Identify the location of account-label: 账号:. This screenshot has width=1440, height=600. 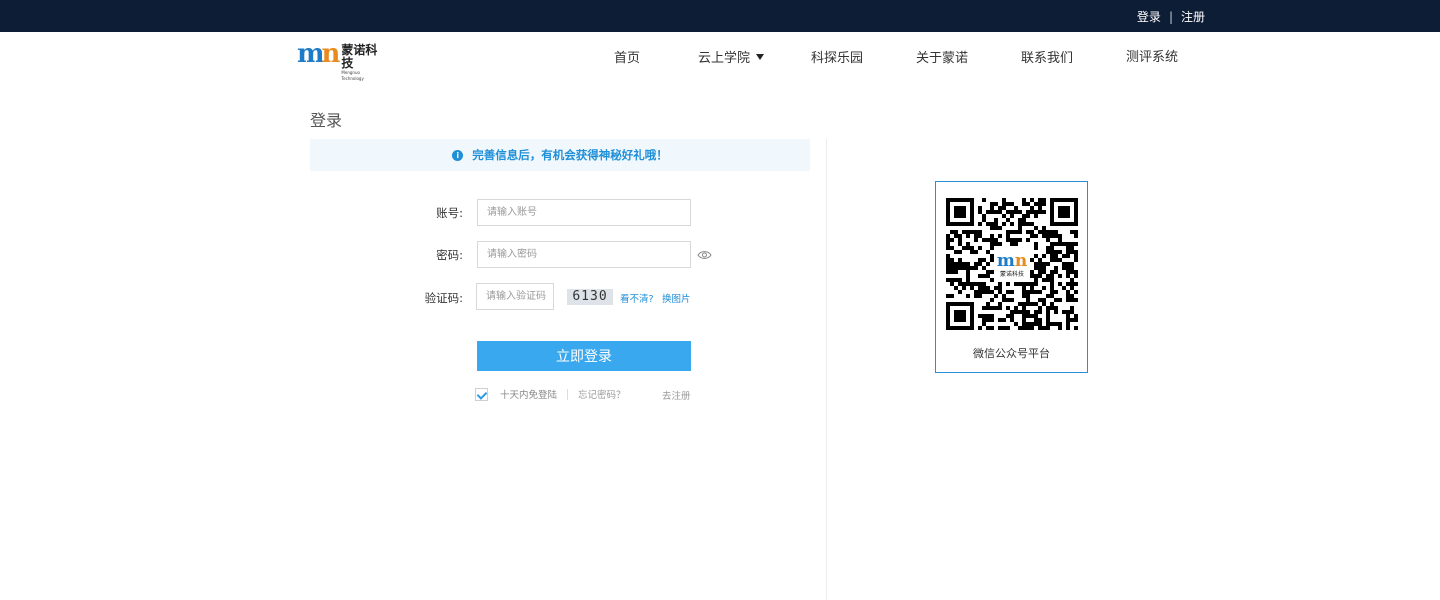
(449, 213).